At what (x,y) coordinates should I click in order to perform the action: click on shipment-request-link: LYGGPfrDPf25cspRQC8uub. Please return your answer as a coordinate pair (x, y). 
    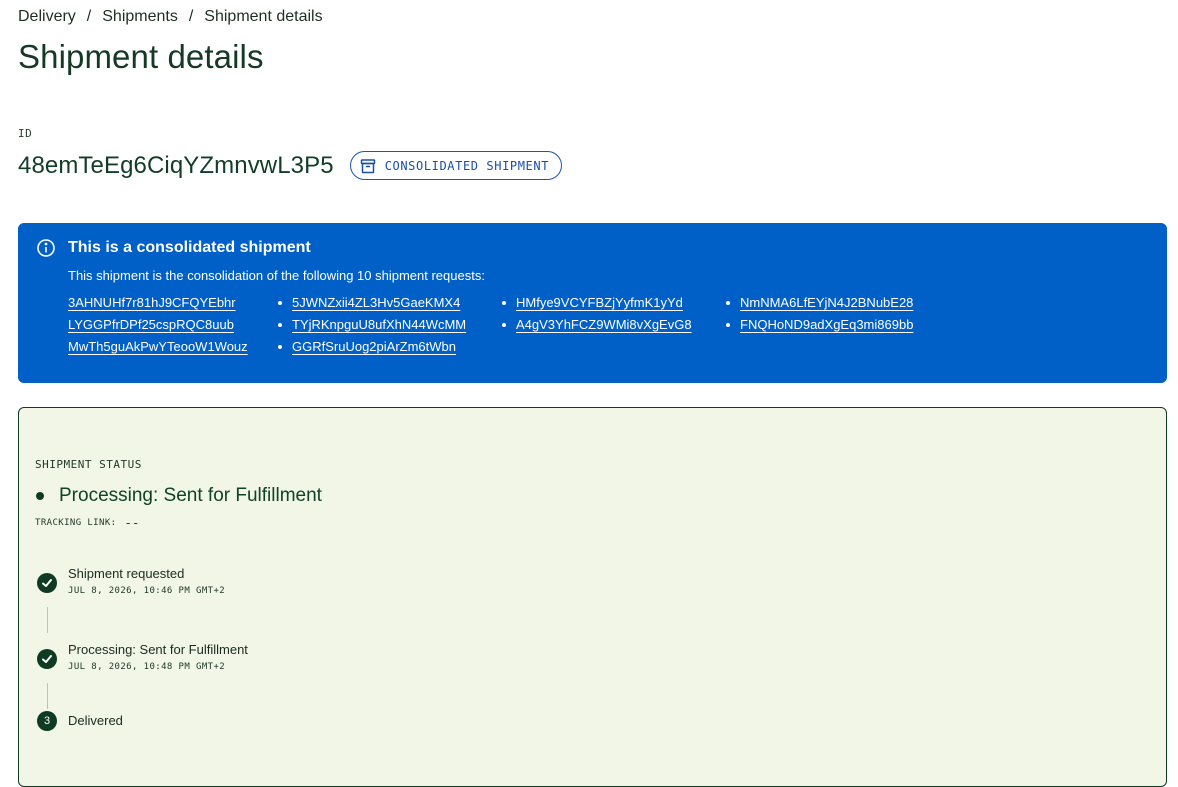
    Looking at the image, I should click on (180, 324).